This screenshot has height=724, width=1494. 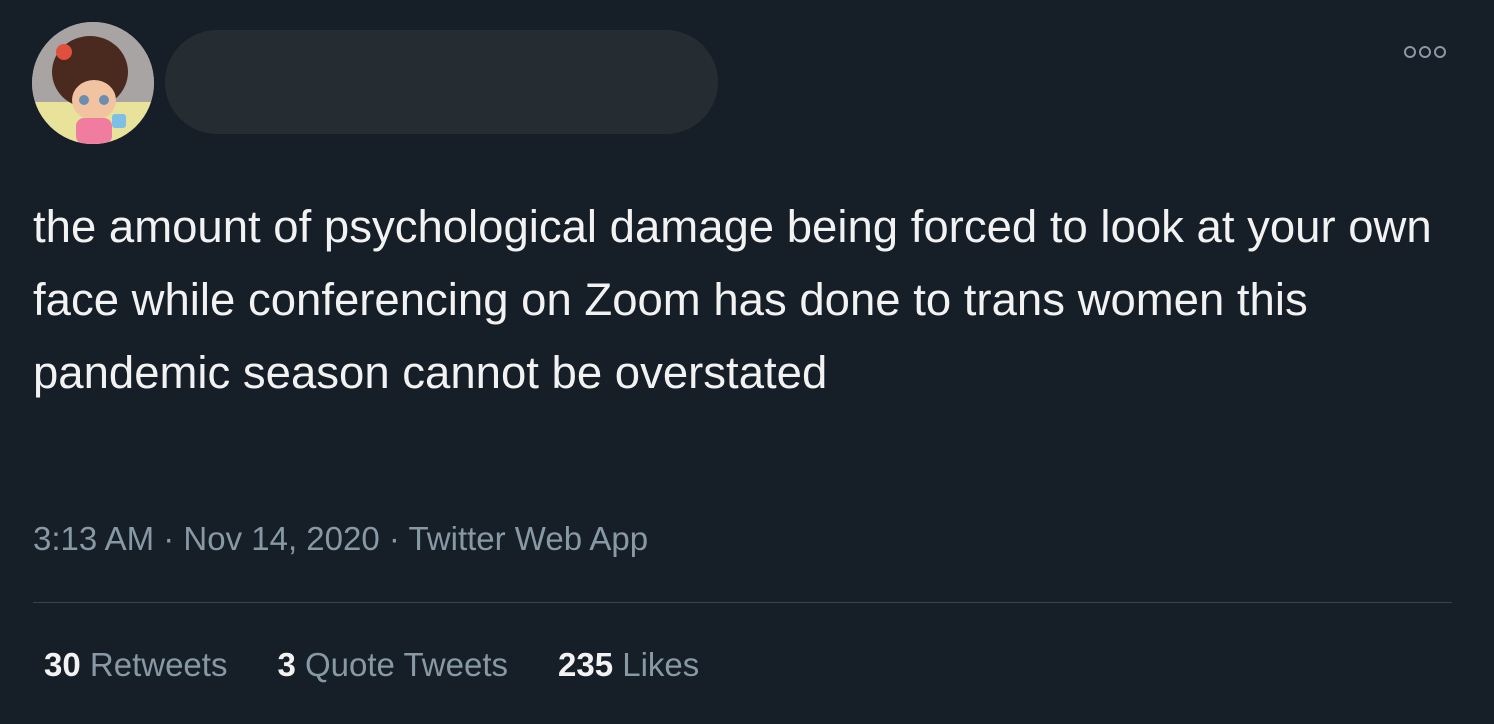 What do you see at coordinates (406, 664) in the screenshot?
I see `quote-tweets-label: Quote Tweets` at bounding box center [406, 664].